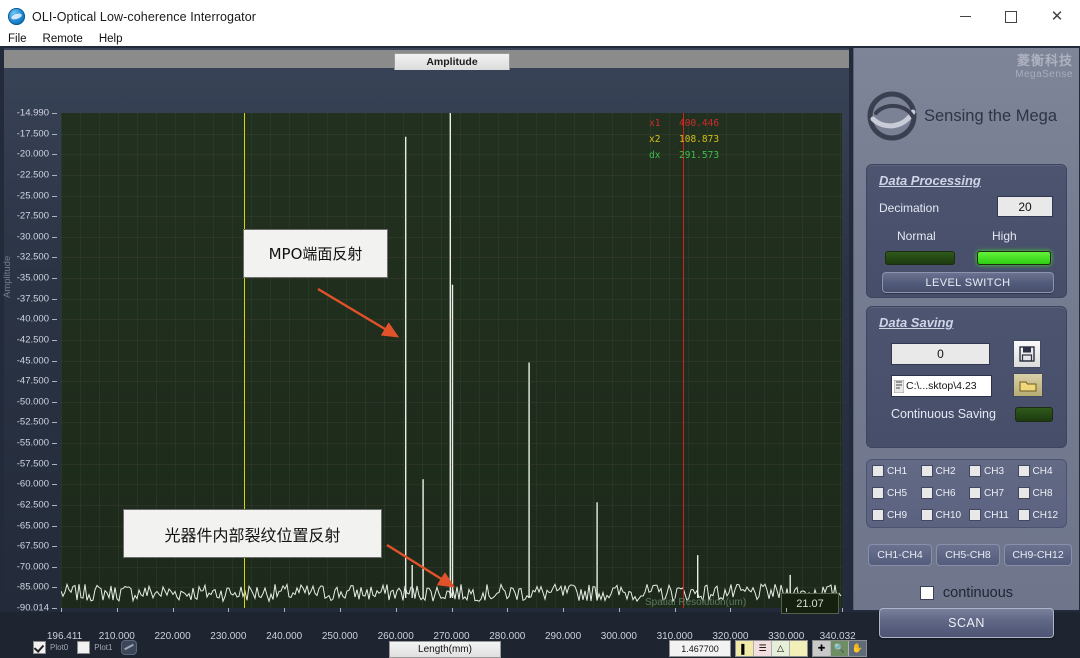  I want to click on continuous-saving-led, so click(1034, 414).